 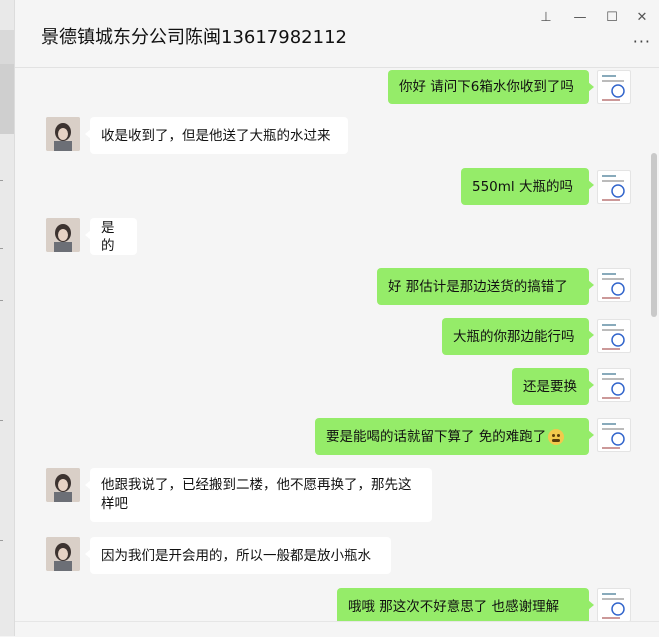 What do you see at coordinates (486, 87) in the screenshot?
I see `message-text: 你好 请问下6箱水你收到了吗` at bounding box center [486, 87].